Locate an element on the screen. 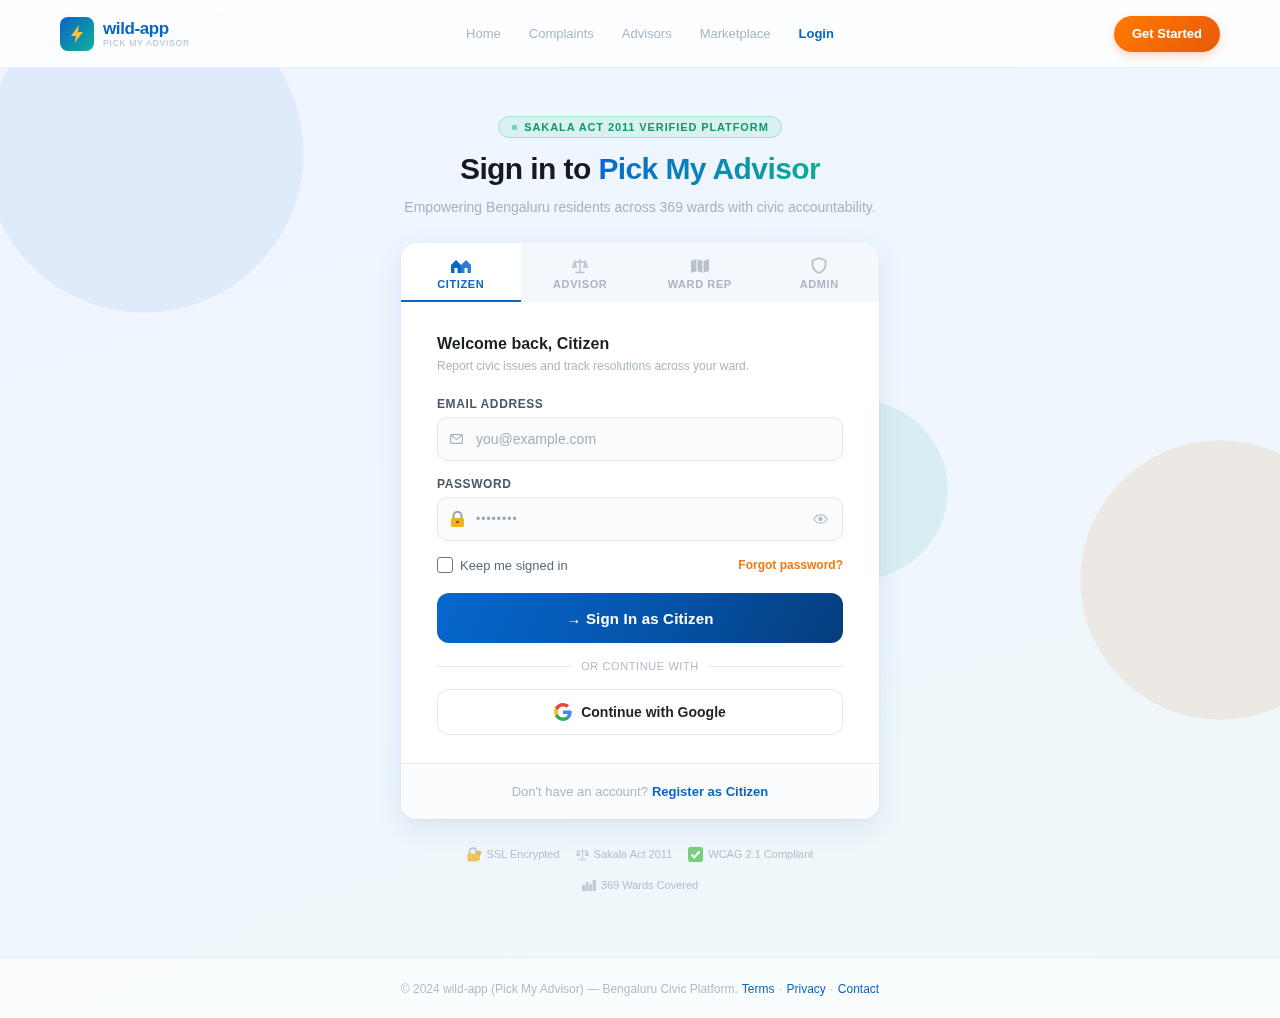 The width and height of the screenshot is (1280, 1018). nav-link: Home is located at coordinates (483, 33).